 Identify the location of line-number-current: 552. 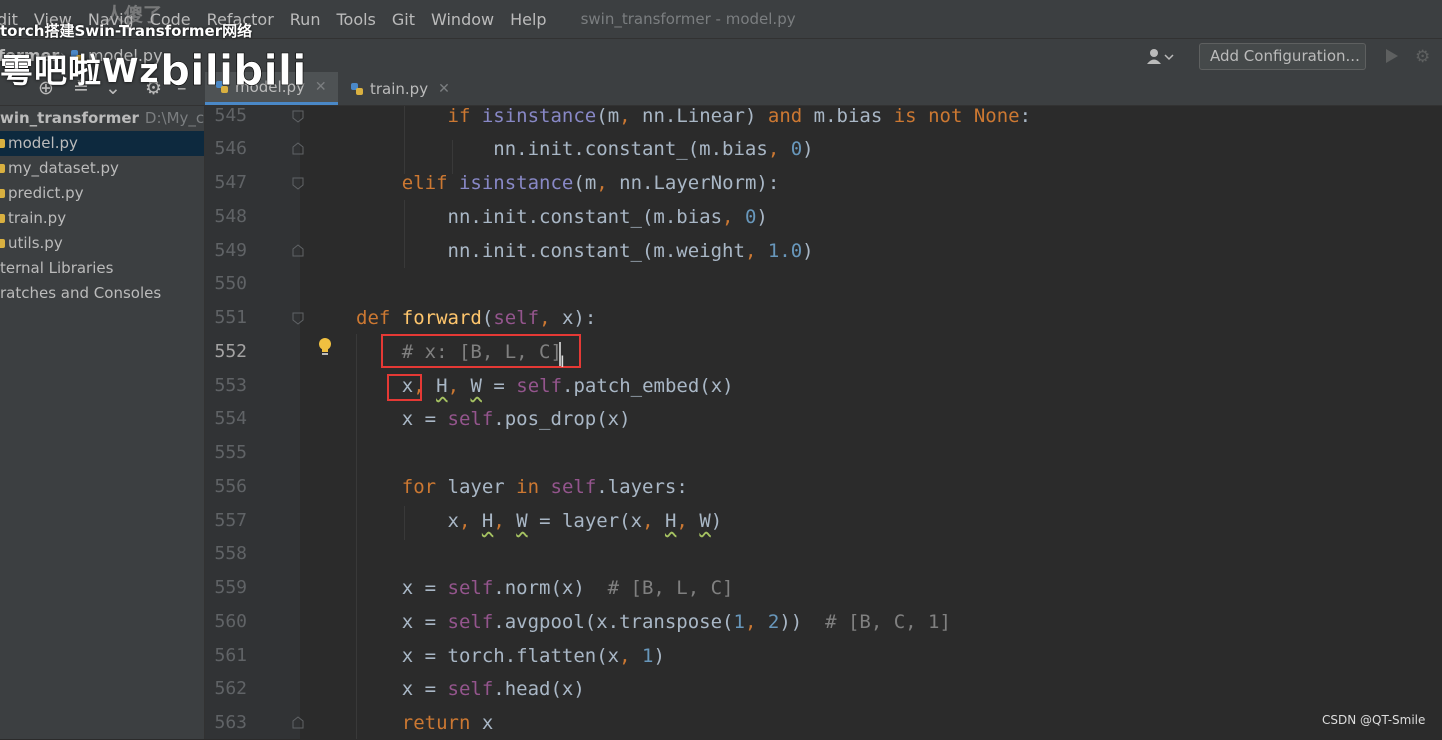
(230, 351).